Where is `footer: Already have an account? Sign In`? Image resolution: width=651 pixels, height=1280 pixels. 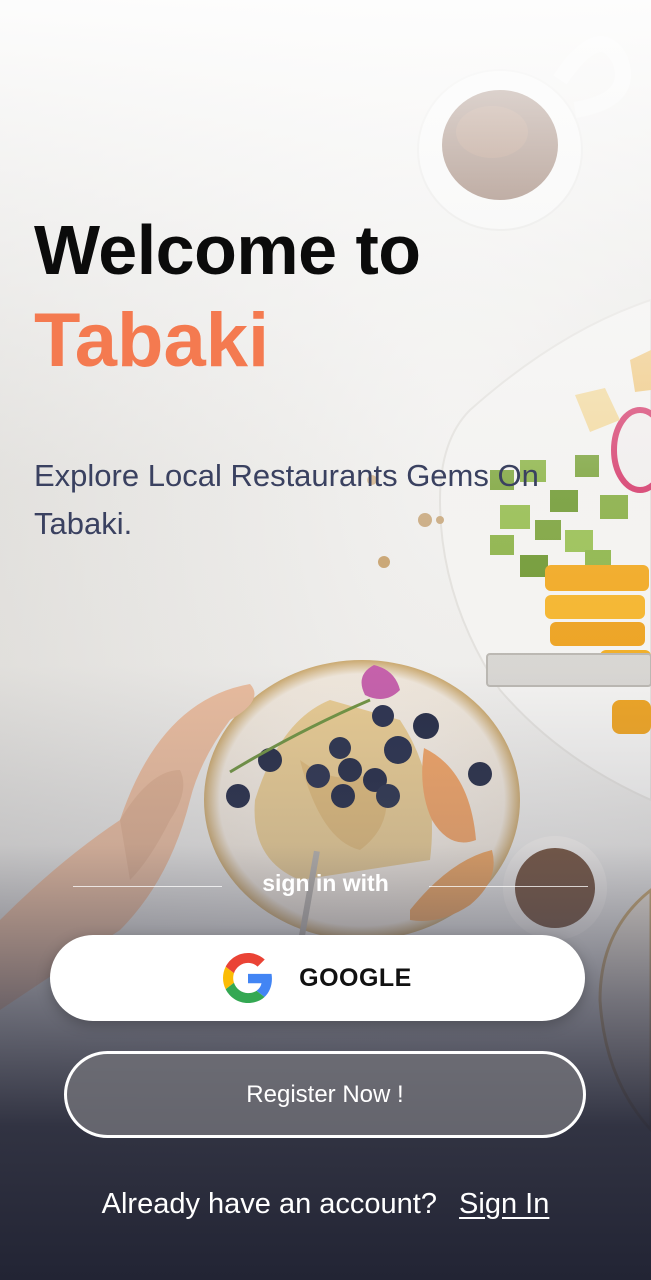 footer: Already have an account? Sign In is located at coordinates (325, 1204).